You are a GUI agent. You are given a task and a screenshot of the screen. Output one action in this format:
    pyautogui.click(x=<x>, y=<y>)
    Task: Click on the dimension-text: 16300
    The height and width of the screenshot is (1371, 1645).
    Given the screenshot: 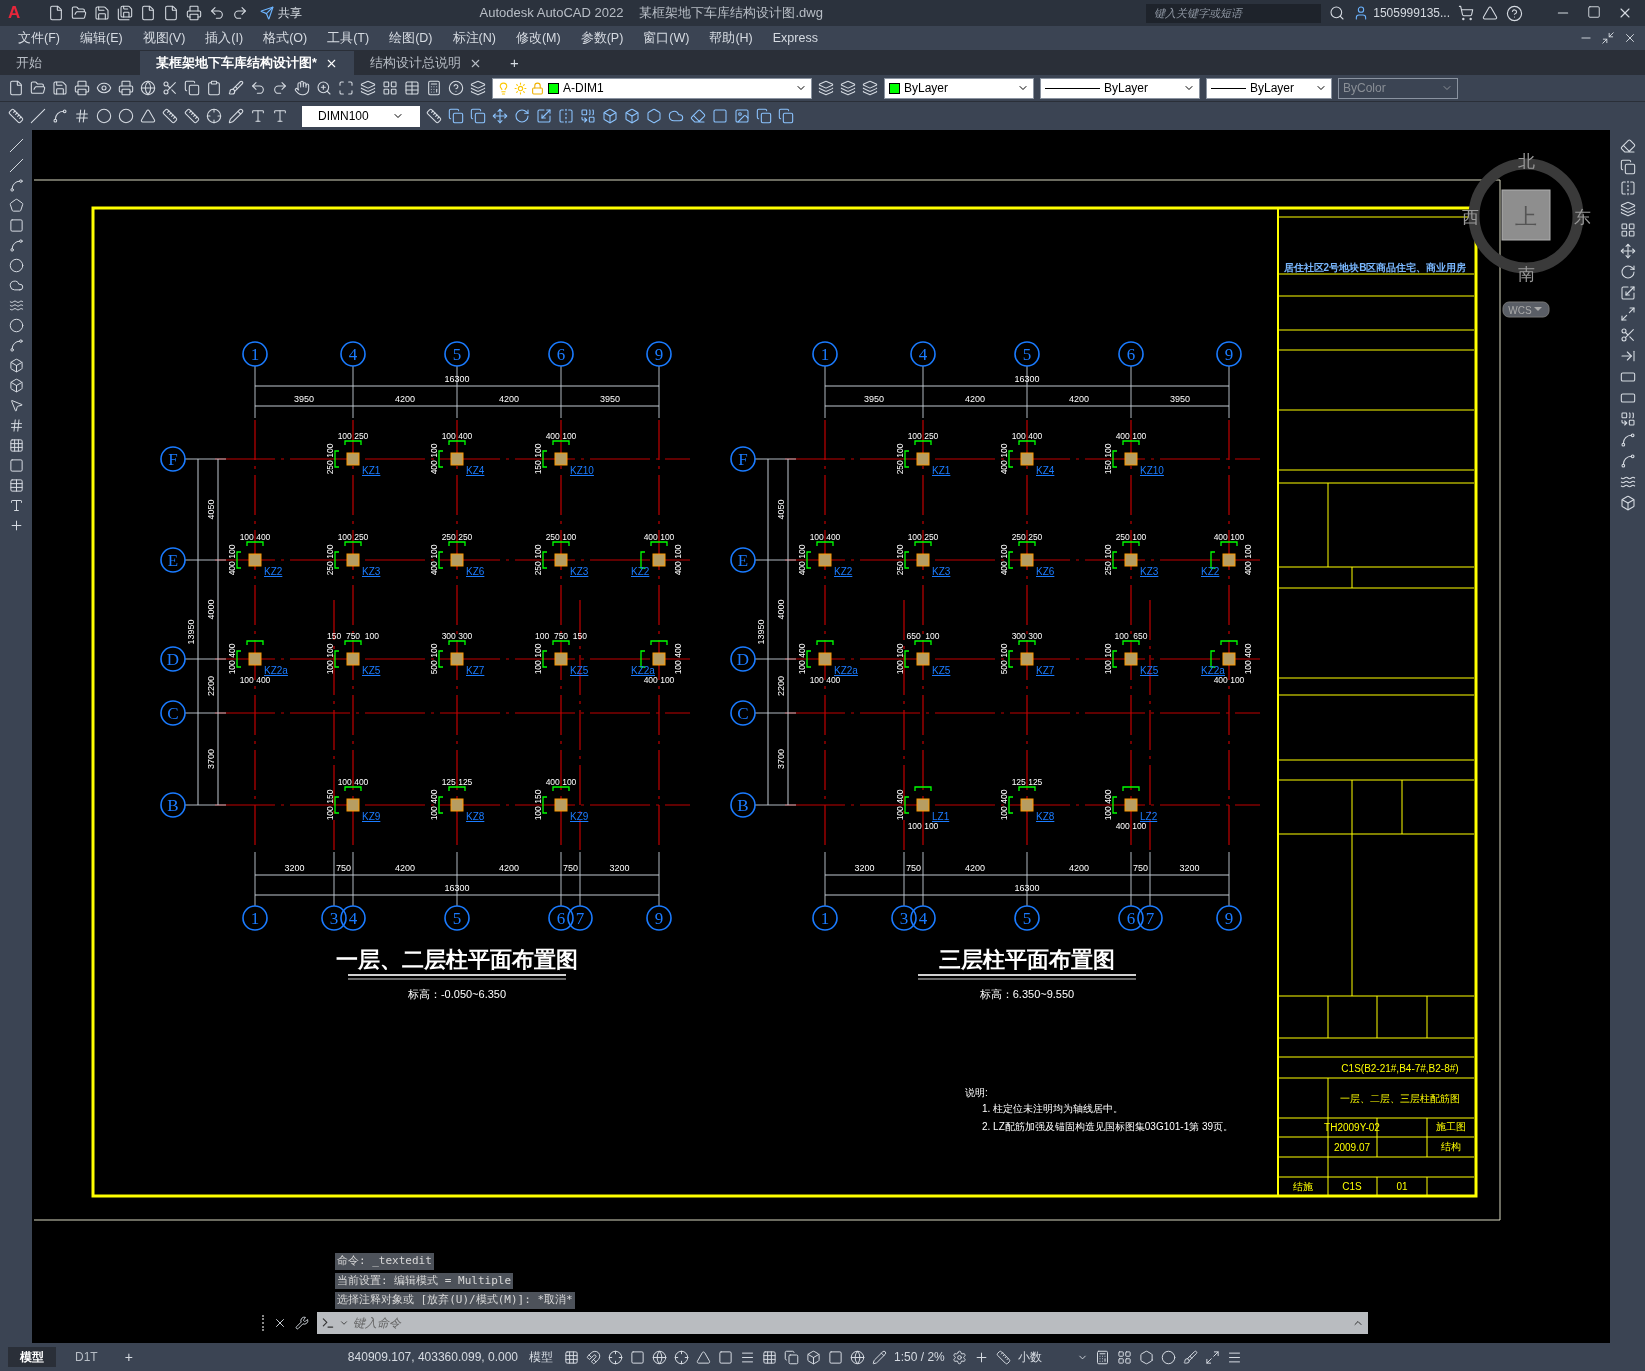 What is the action you would take?
    pyautogui.click(x=1027, y=888)
    